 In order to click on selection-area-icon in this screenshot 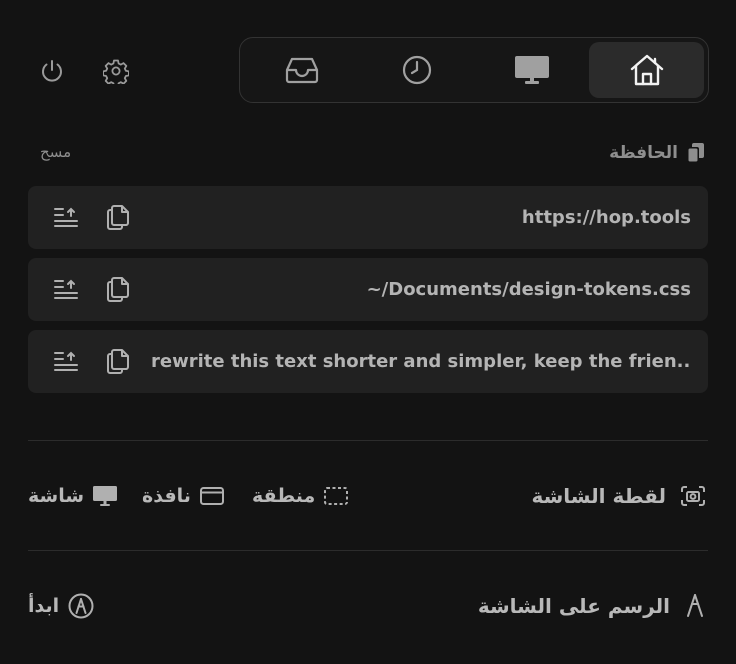, I will do `click(336, 496)`.